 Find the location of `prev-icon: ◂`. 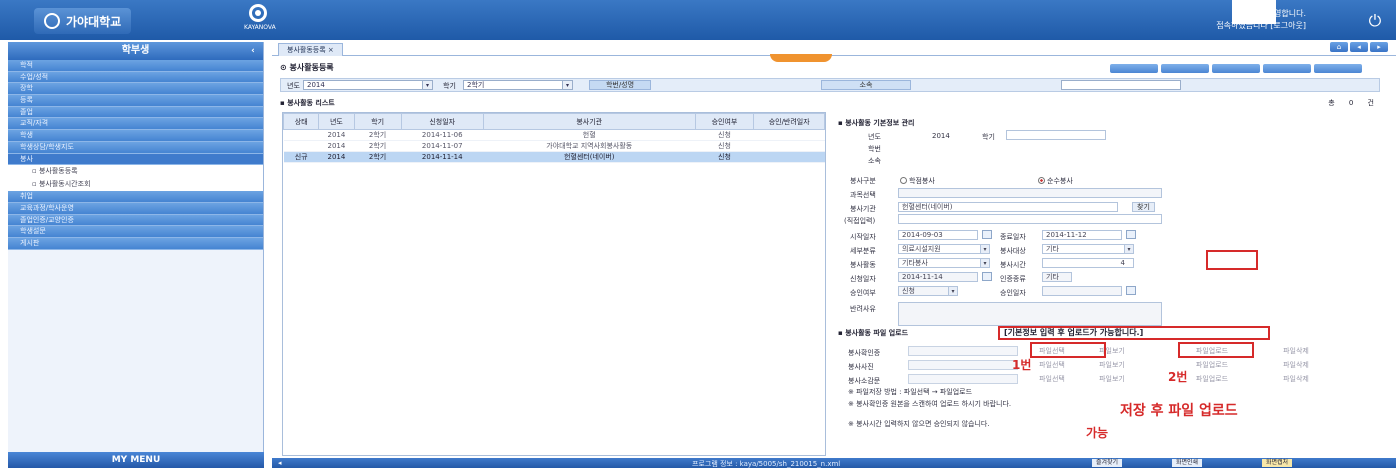

prev-icon: ◂ is located at coordinates (1359, 47).